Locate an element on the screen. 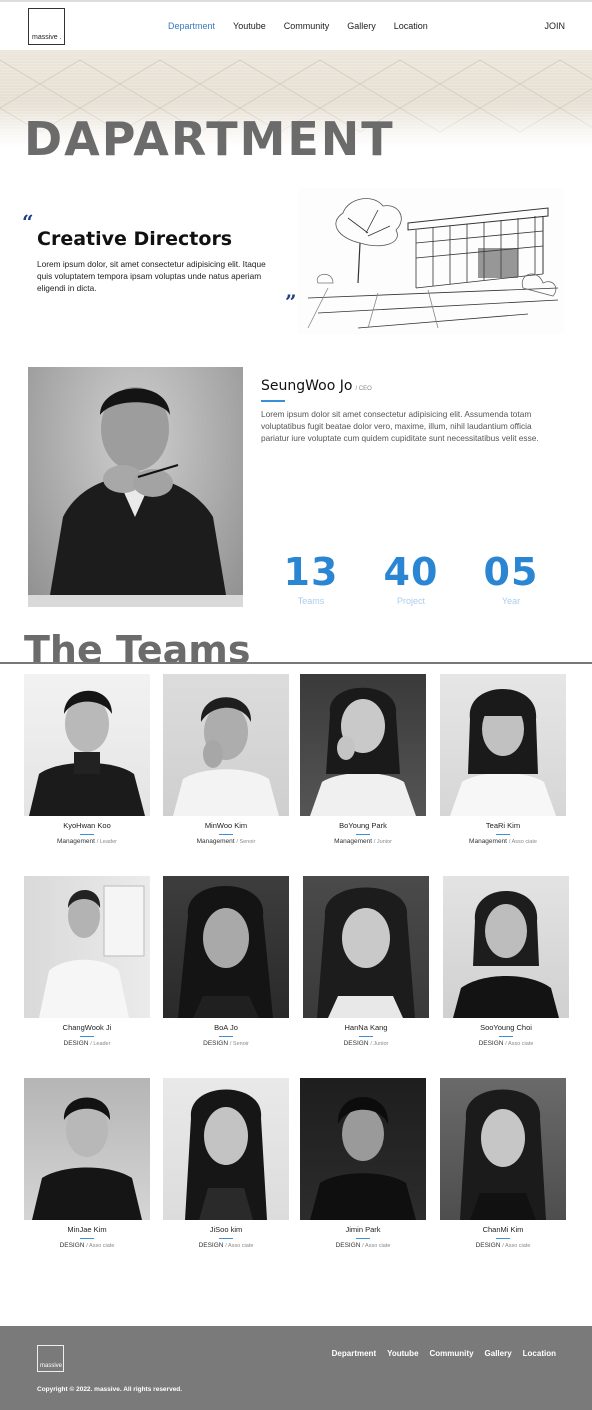 This screenshot has height=1410, width=592. member-role: Management / Asso ciate is located at coordinates (503, 841).